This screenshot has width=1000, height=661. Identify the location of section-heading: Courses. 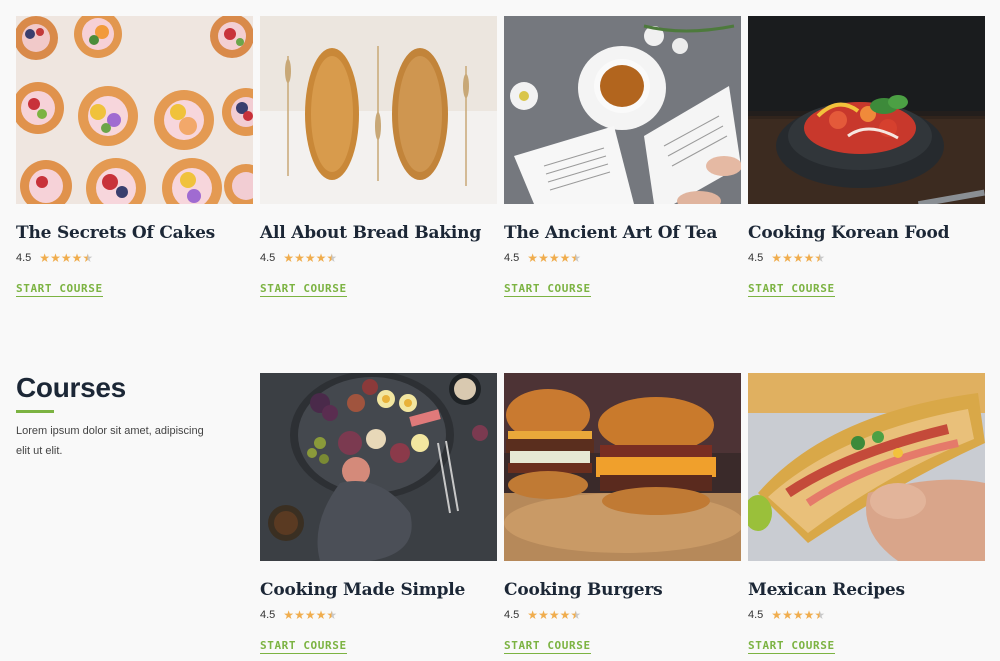
(71, 387).